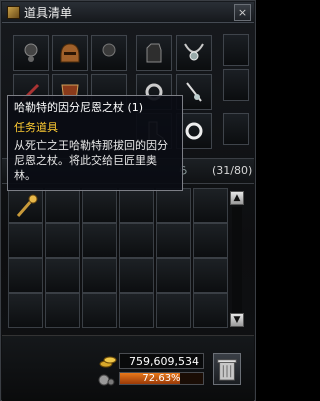  Describe the element at coordinates (232, 170) in the screenshot. I see `inventory-count: (31/80)` at that location.